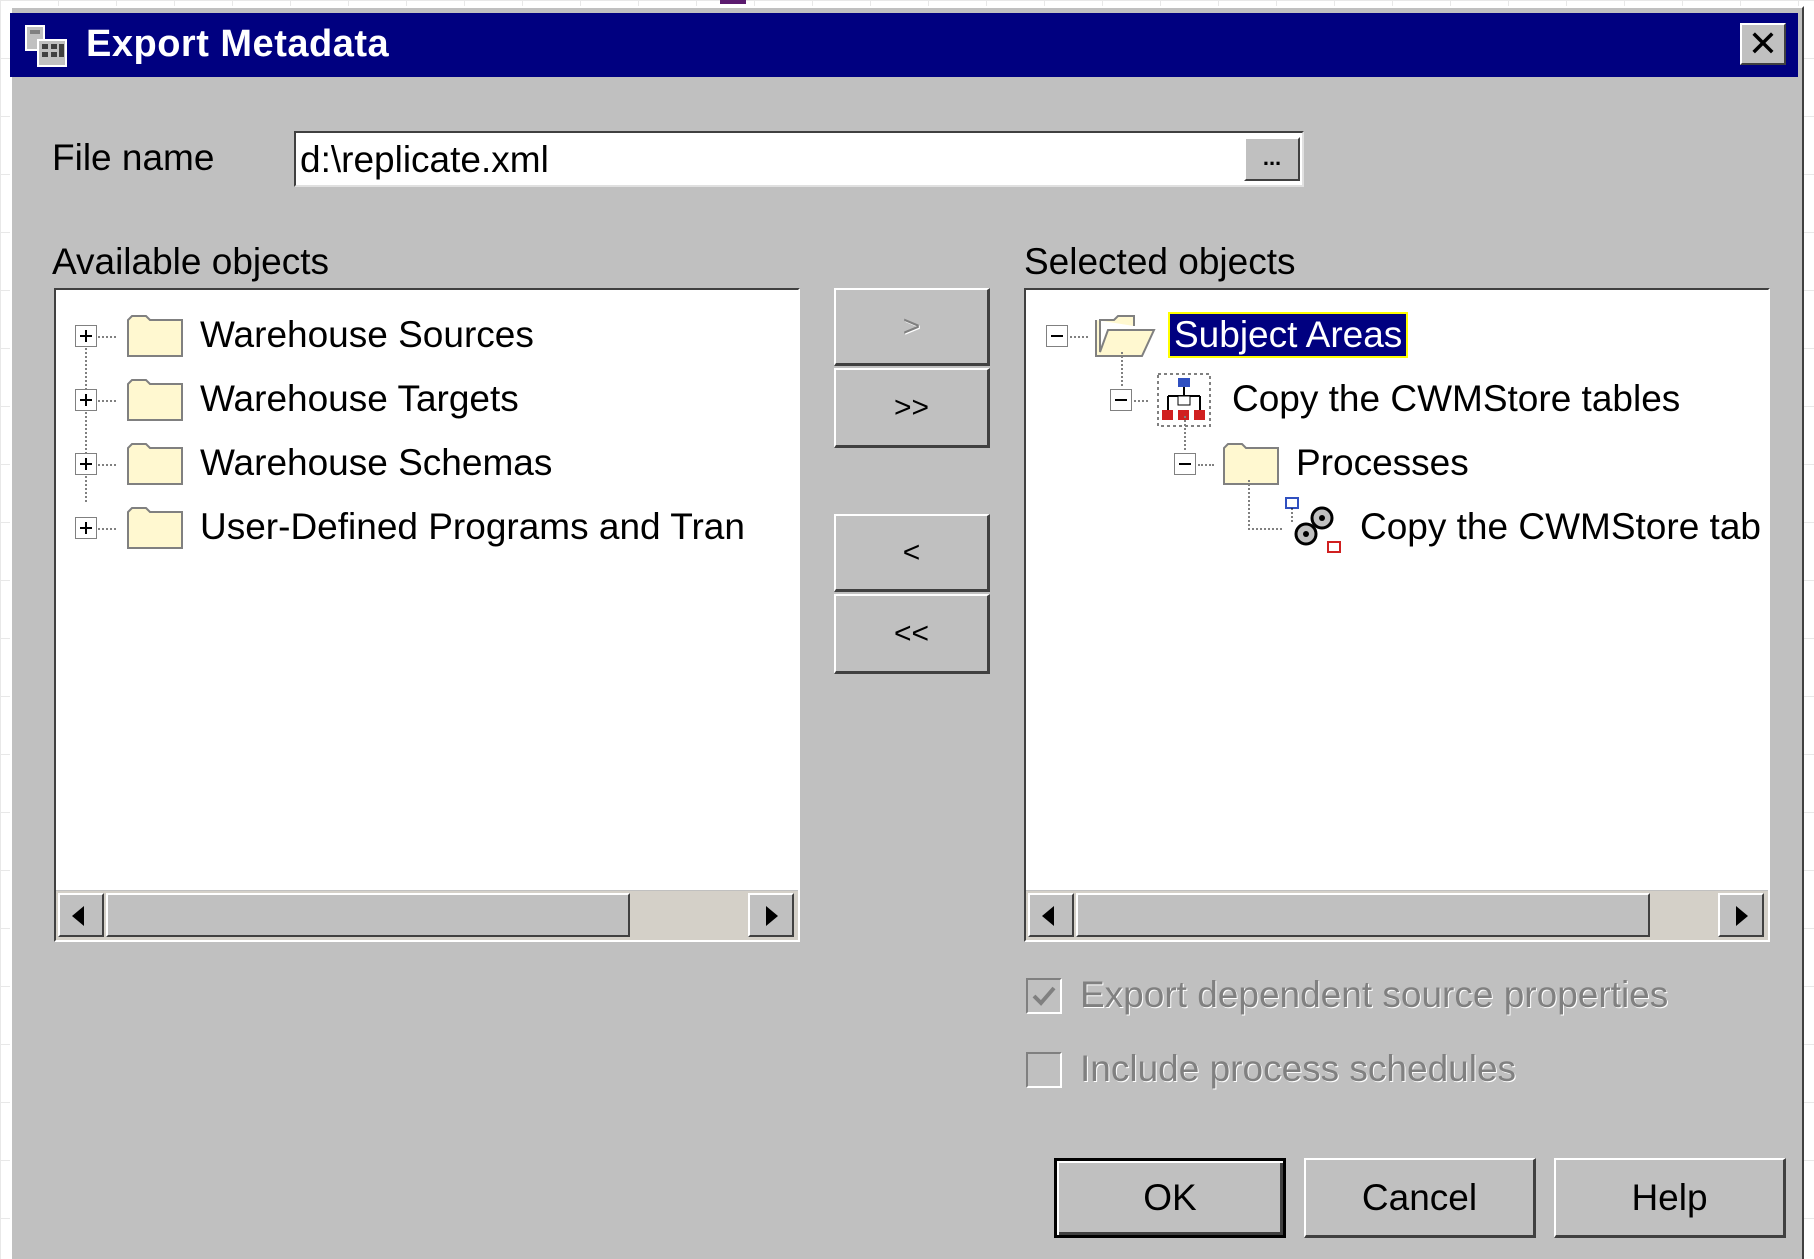 The image size is (1814, 1259). What do you see at coordinates (1456, 398) in the screenshot?
I see `tree-item-label: Copy the CWMStore tables` at bounding box center [1456, 398].